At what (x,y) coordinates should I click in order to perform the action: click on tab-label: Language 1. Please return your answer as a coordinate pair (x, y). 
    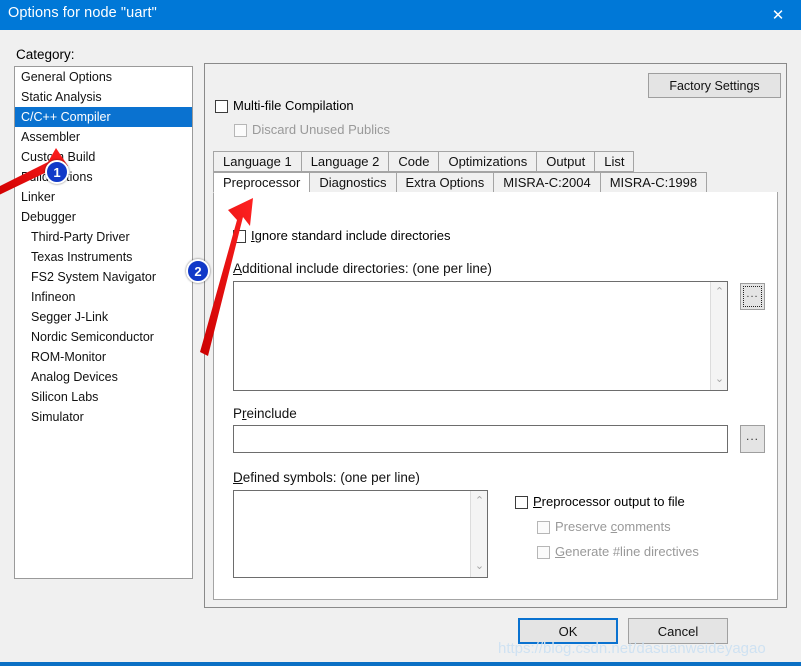
    Looking at the image, I should click on (257, 161).